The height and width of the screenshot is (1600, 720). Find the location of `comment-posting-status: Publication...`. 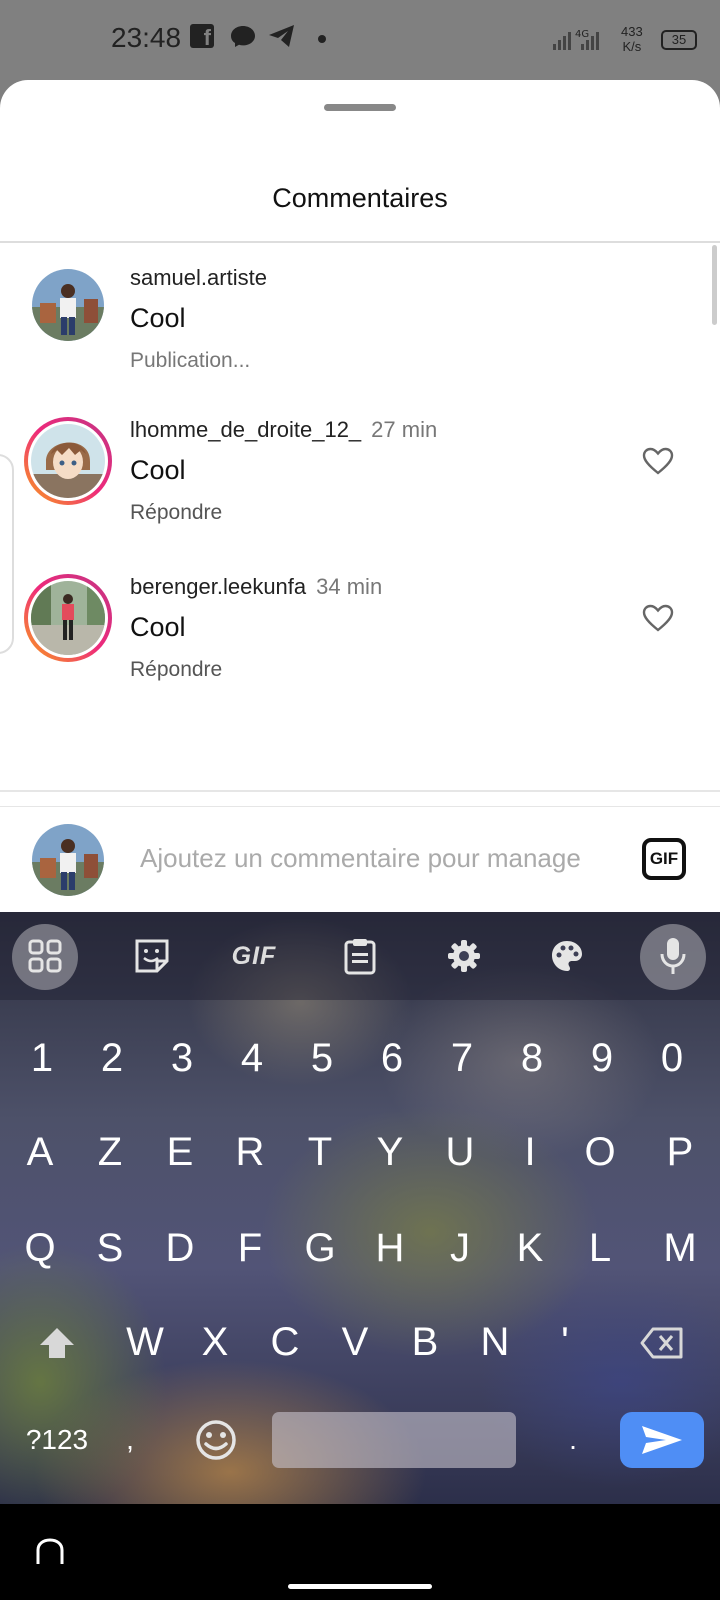

comment-posting-status: Publication... is located at coordinates (190, 360).